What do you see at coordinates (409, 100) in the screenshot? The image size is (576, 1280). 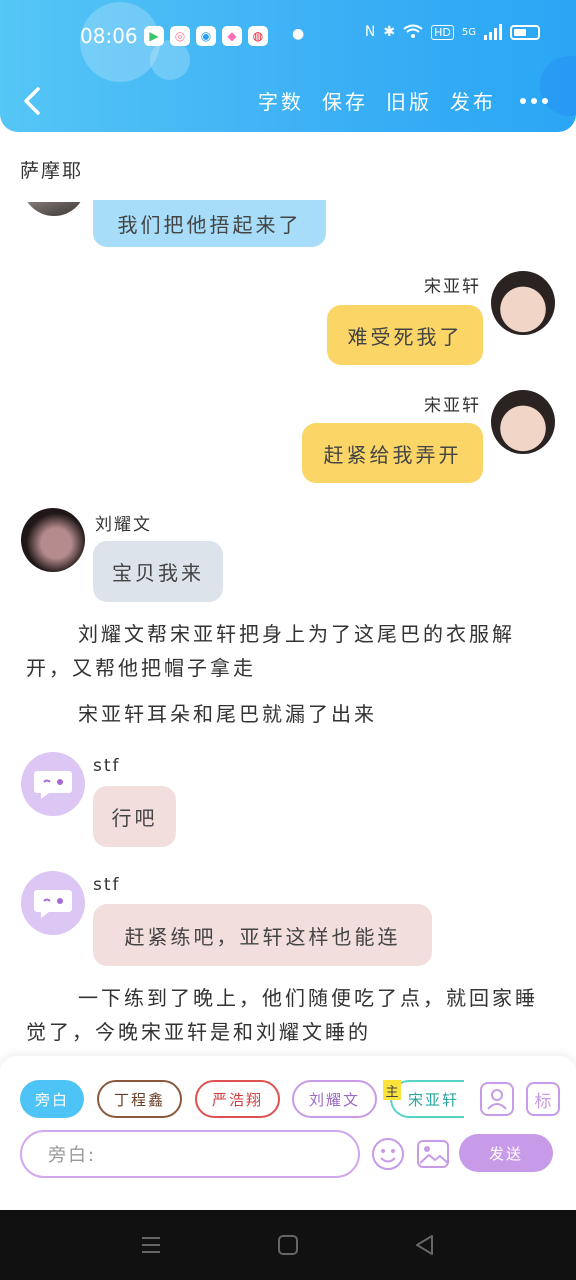 I see `old-version-button: 旧版` at bounding box center [409, 100].